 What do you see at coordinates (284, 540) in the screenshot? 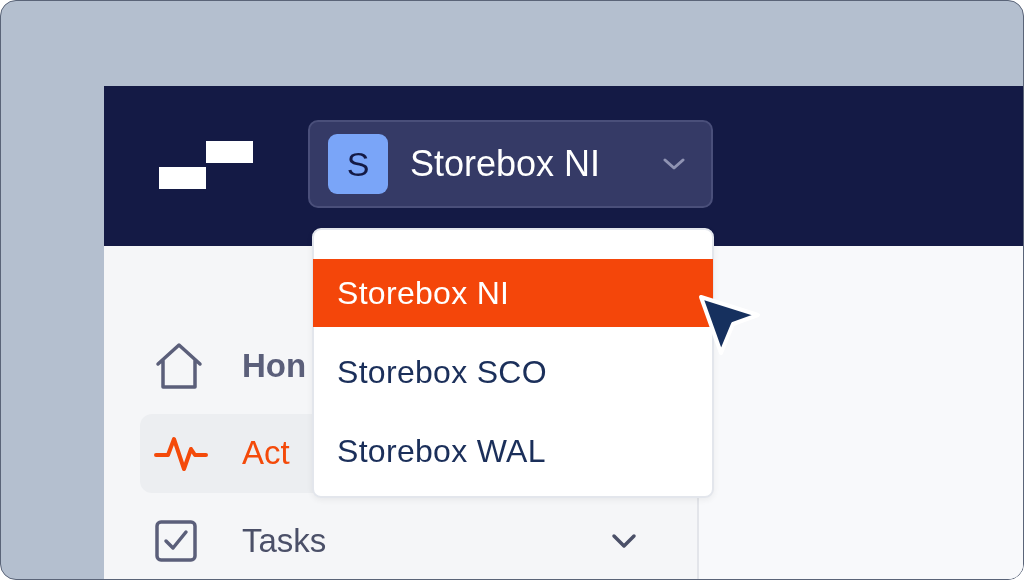
I see `sidebar-label: Tasks` at bounding box center [284, 540].